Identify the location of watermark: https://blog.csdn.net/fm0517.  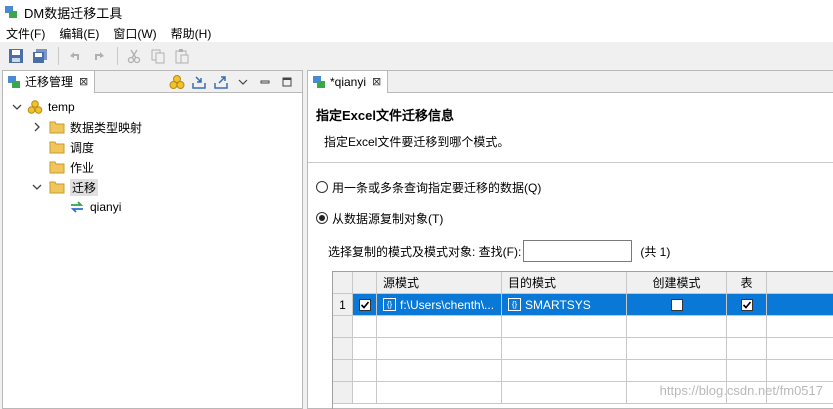
(741, 390).